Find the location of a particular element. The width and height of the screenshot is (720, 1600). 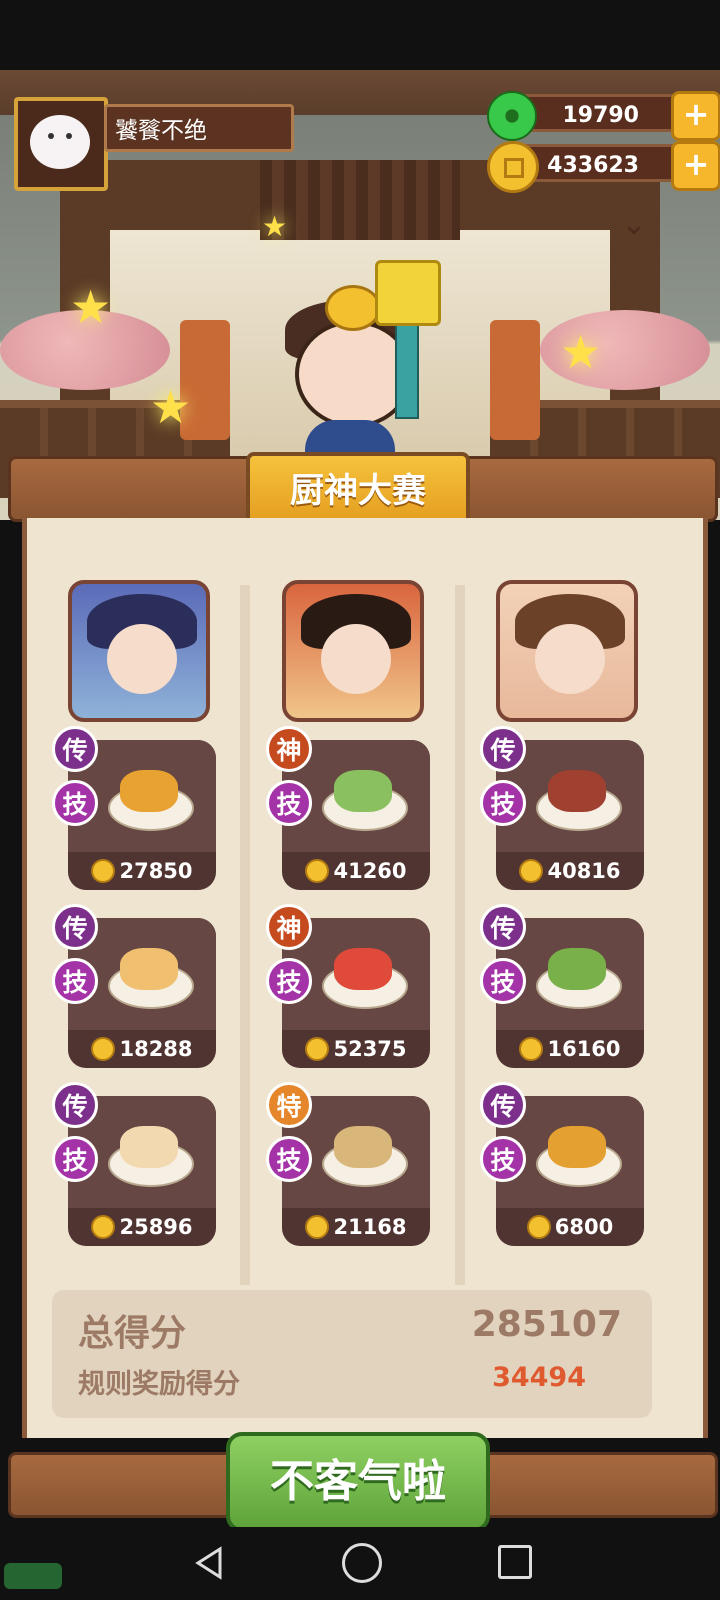

dish-price: 40816 is located at coordinates (570, 871).